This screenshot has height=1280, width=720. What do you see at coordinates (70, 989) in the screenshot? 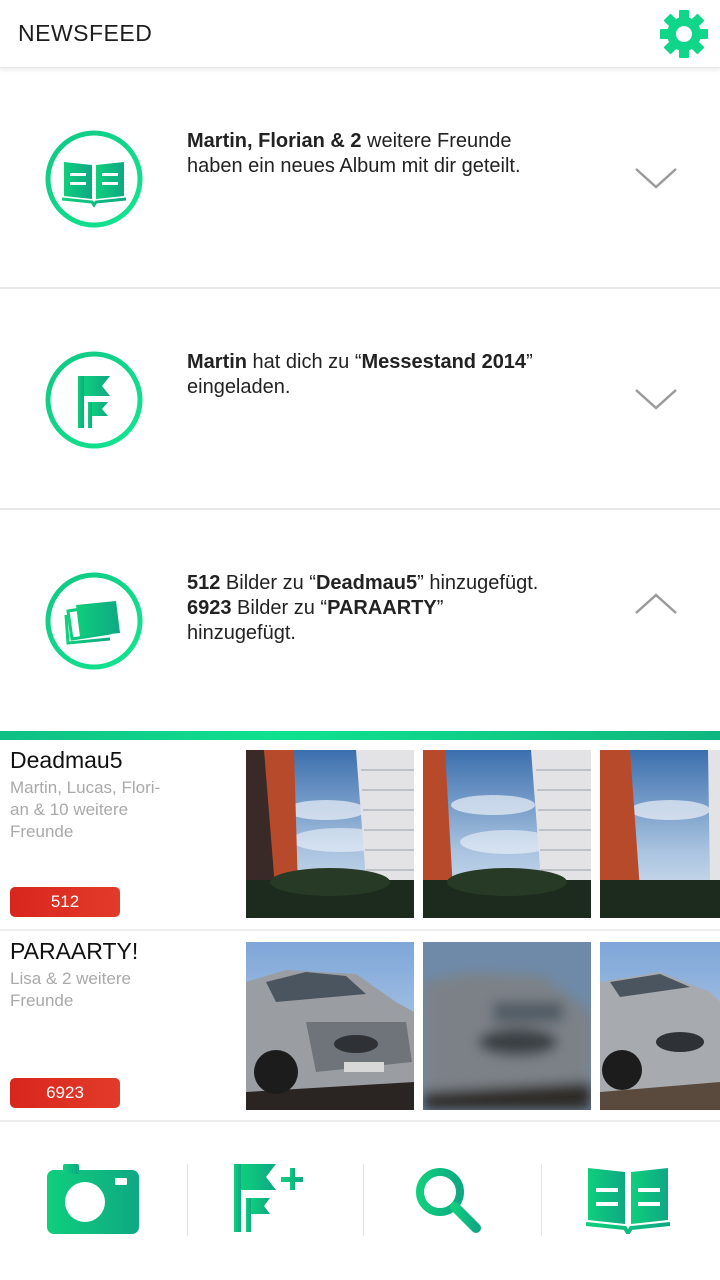
I see `album-members: Lisa & 2 weitere Freunde` at bounding box center [70, 989].